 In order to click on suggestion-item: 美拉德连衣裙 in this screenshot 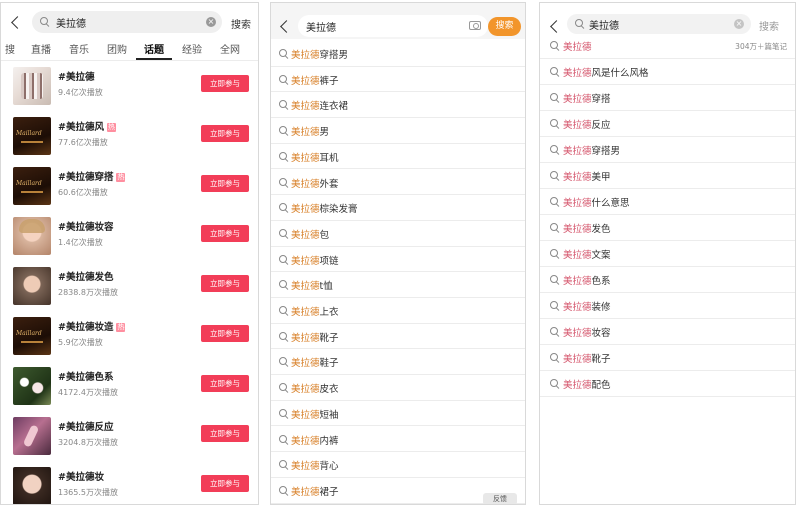, I will do `click(398, 105)`.